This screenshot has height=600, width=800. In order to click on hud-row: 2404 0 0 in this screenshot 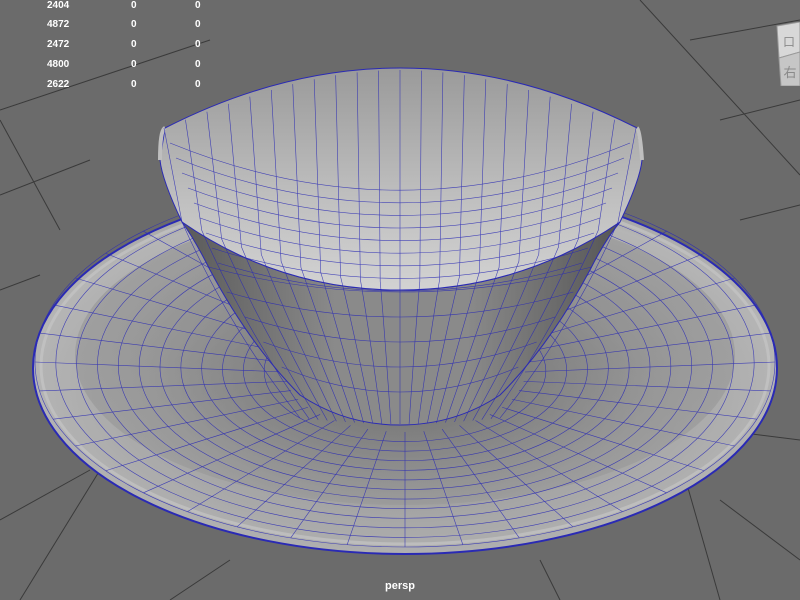, I will do `click(110, 6)`.